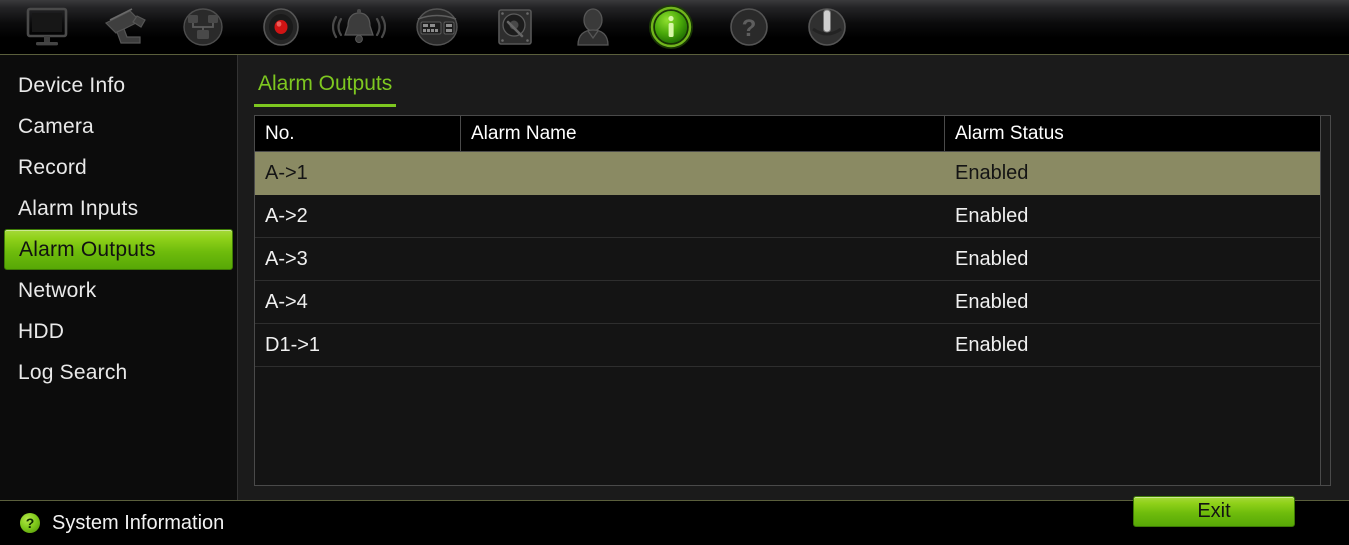 This screenshot has height=545, width=1349. I want to click on info-icon, so click(671, 27).